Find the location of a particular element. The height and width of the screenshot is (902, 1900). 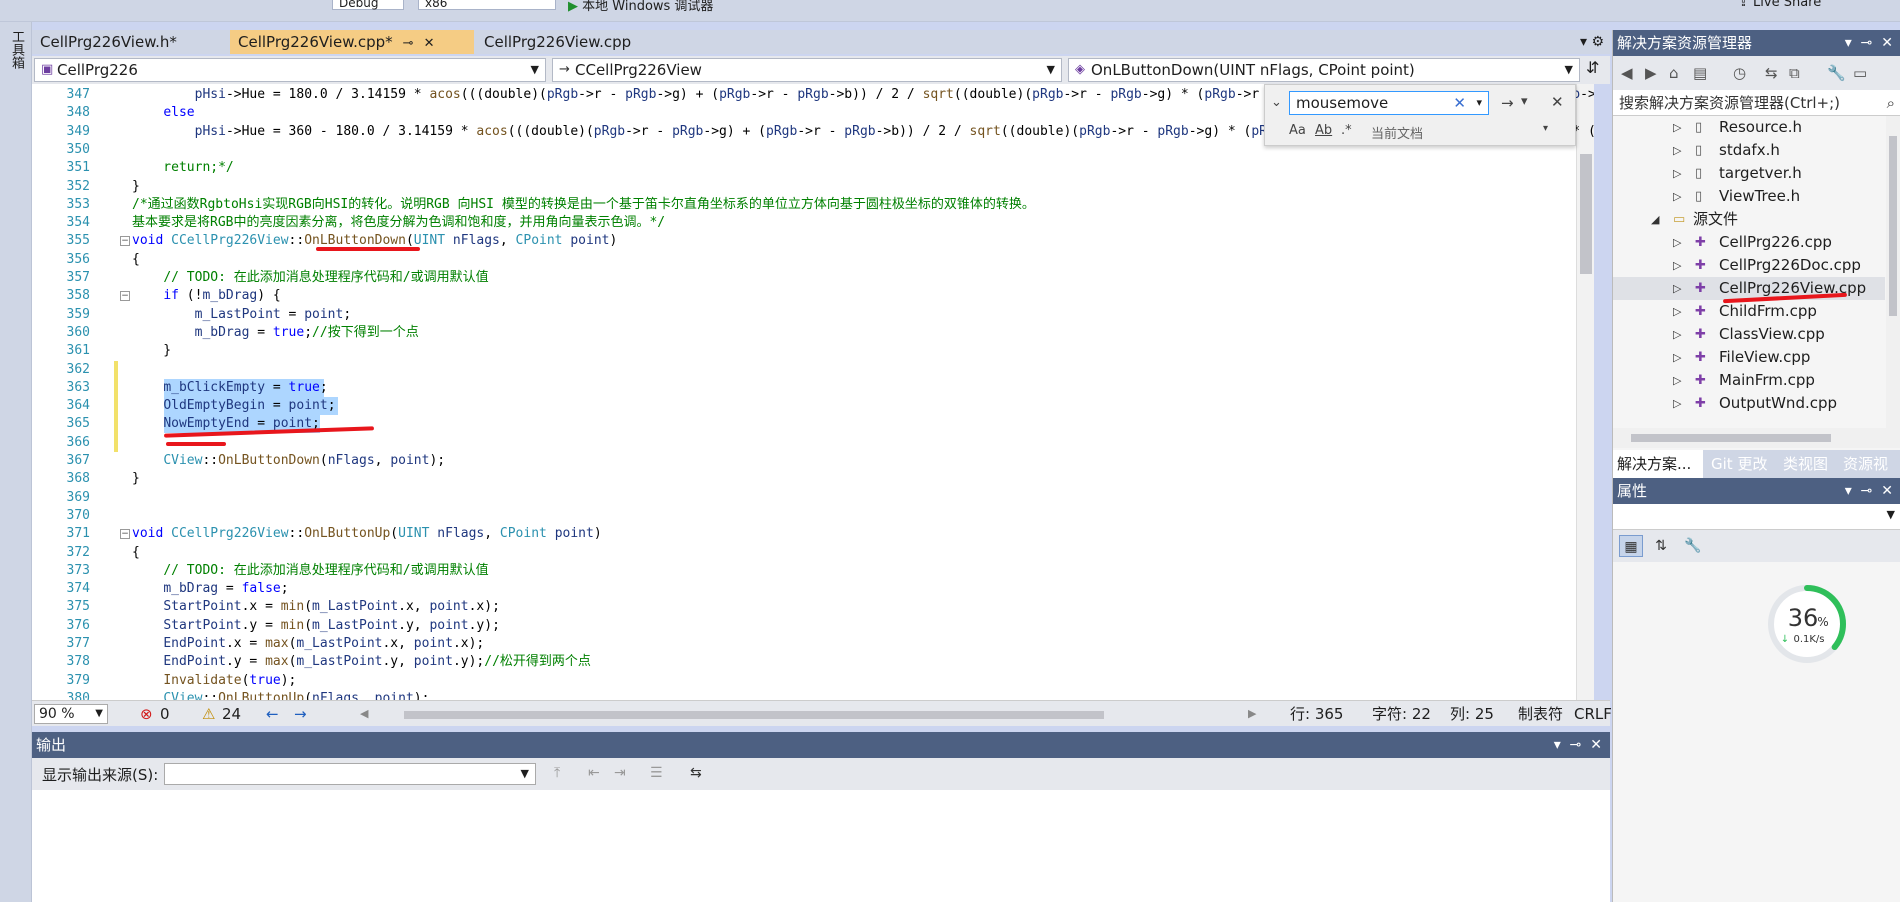

tab-view-h: CellPrg226View.h* is located at coordinates (130, 42).